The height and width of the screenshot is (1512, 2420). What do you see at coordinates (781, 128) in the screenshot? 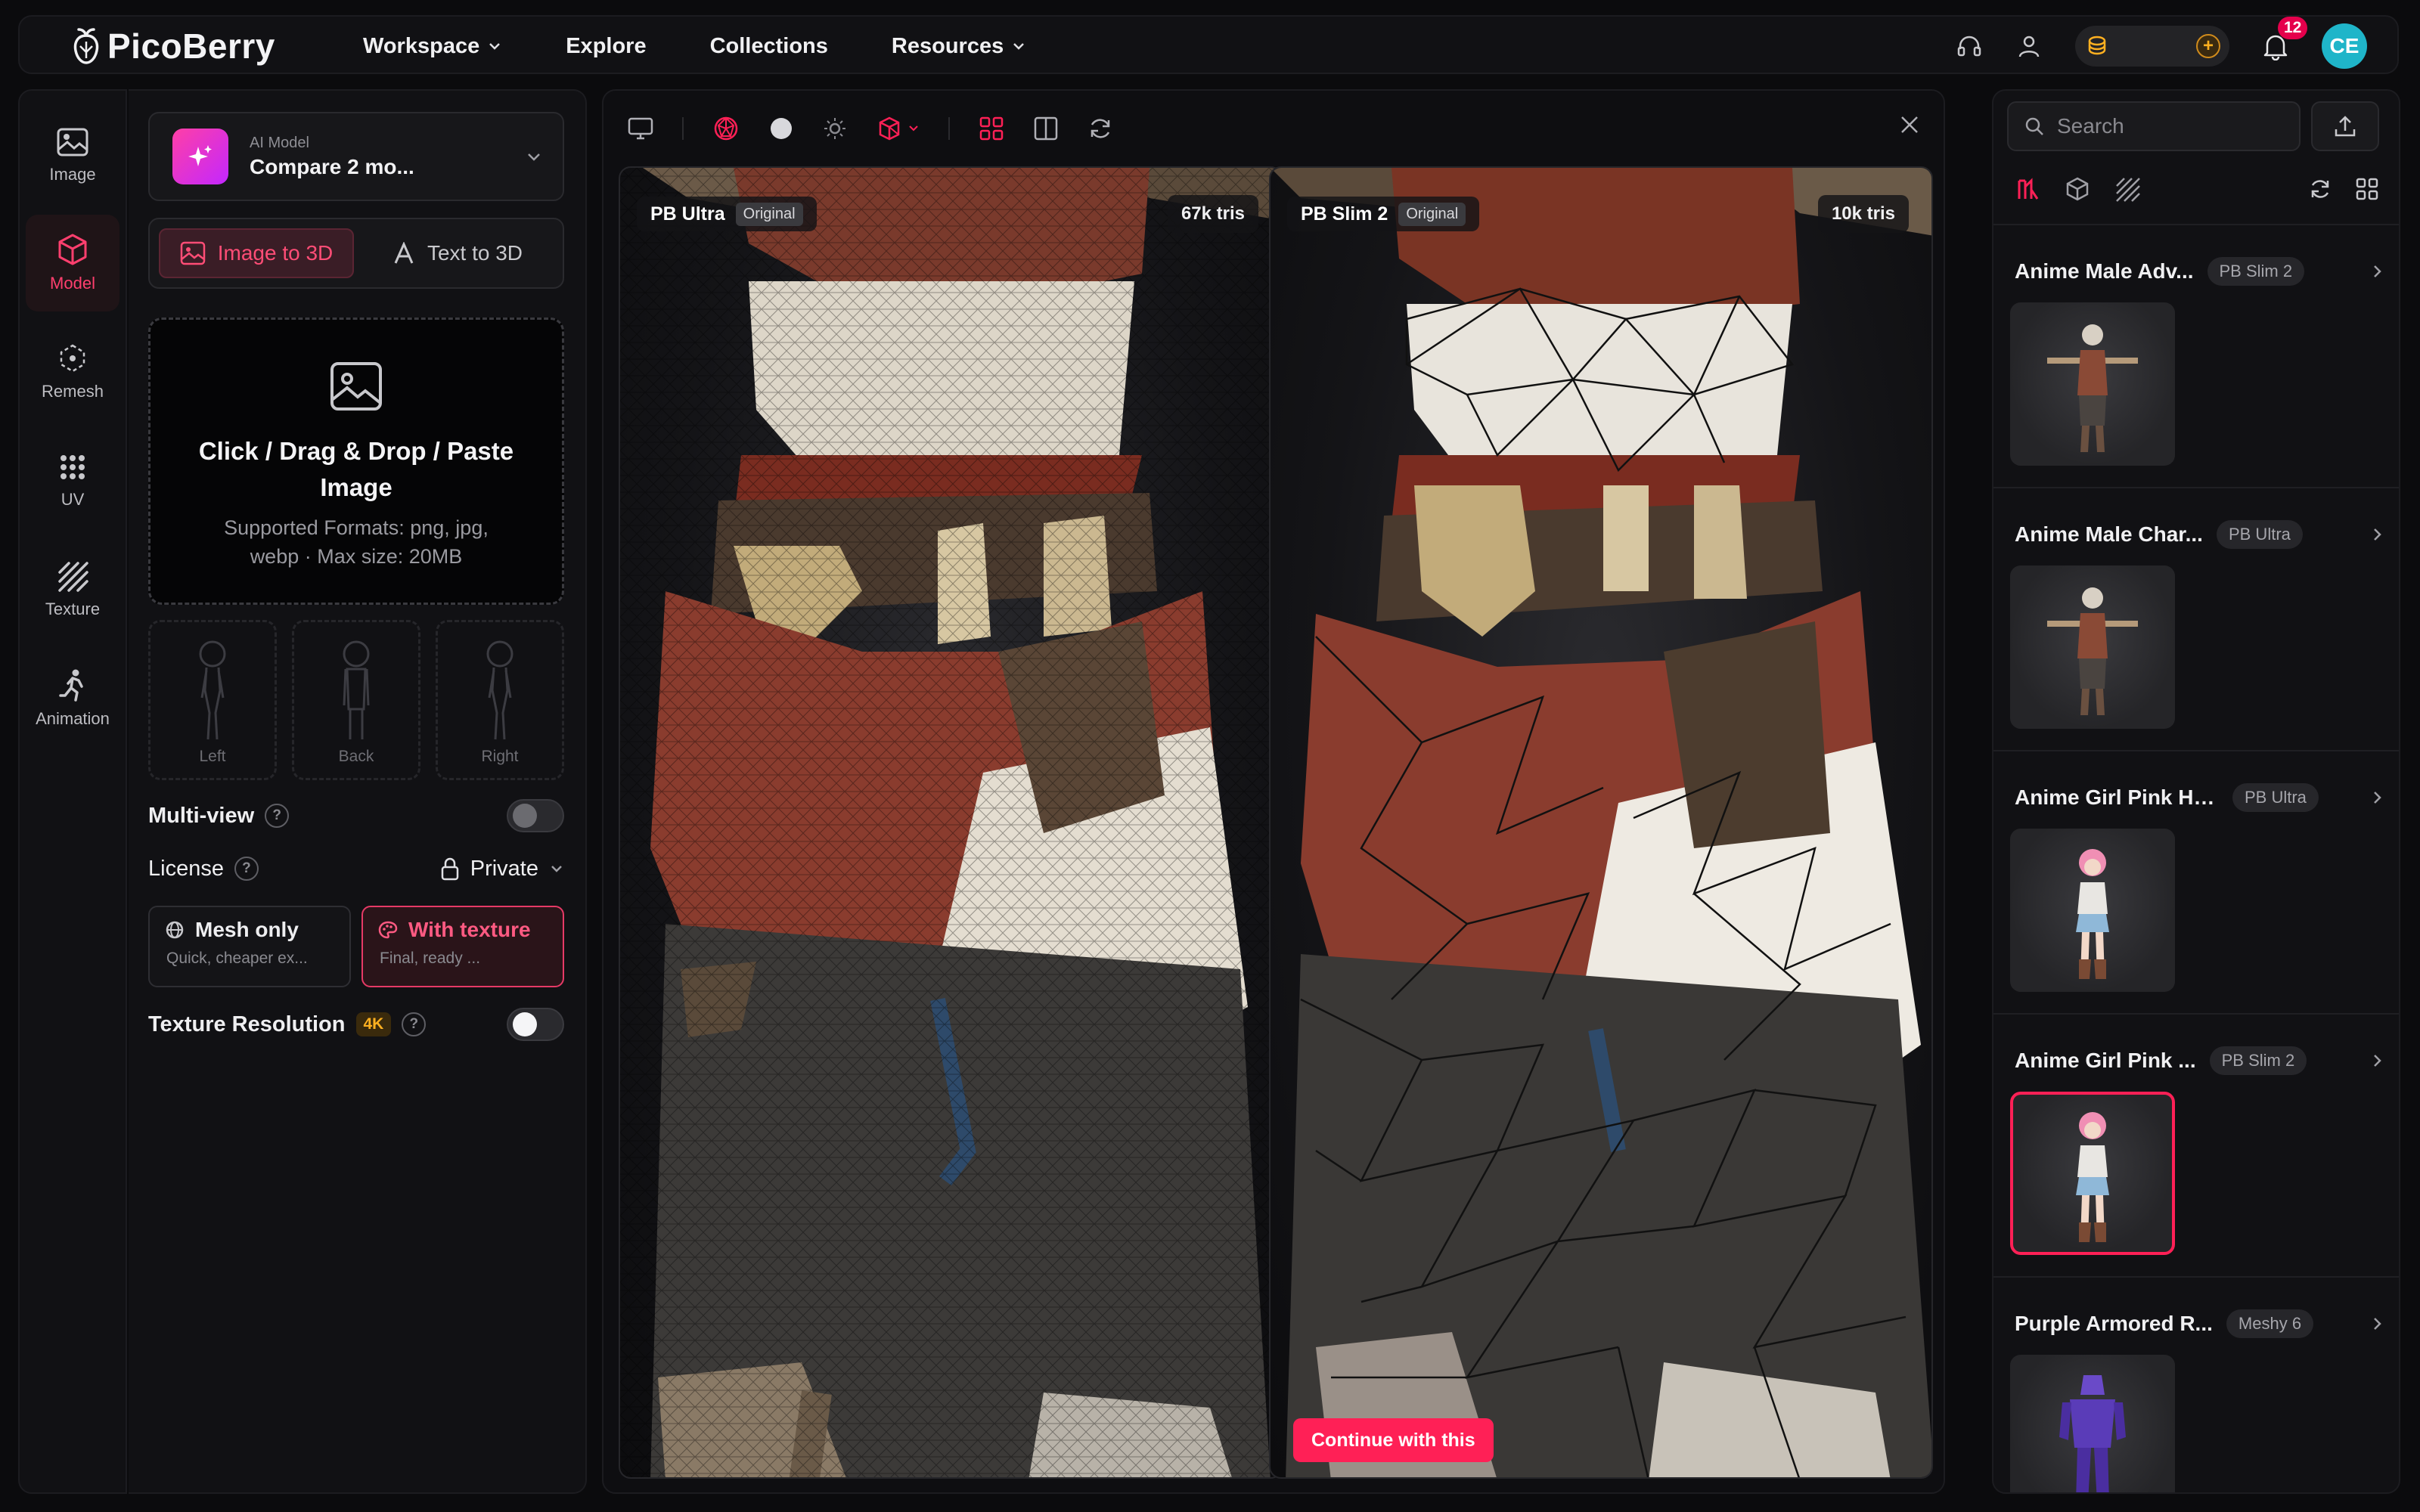
I see `solid-sphere-icon` at bounding box center [781, 128].